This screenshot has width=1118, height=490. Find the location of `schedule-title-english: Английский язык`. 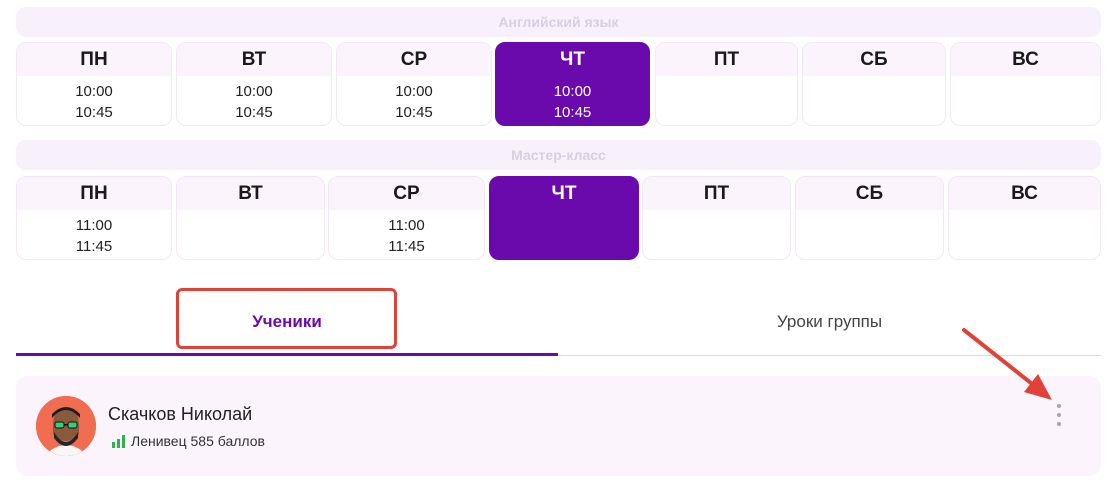

schedule-title-english: Английский язык is located at coordinates (558, 22).